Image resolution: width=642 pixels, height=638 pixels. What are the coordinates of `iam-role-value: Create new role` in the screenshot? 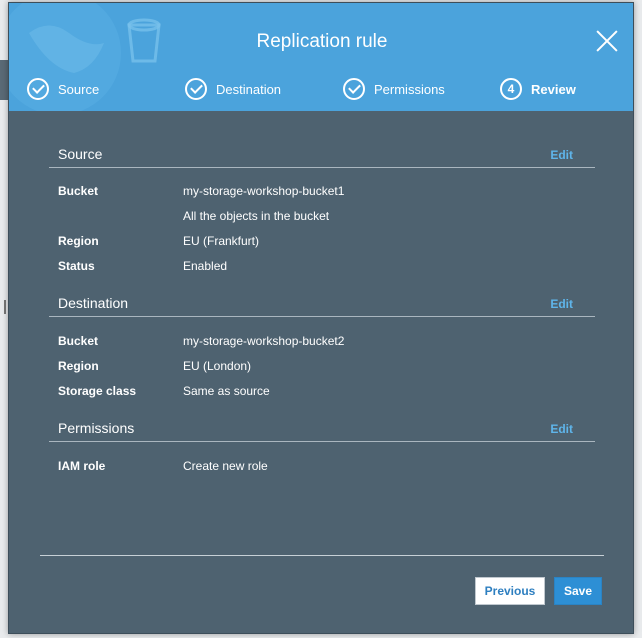 It's located at (225, 466).